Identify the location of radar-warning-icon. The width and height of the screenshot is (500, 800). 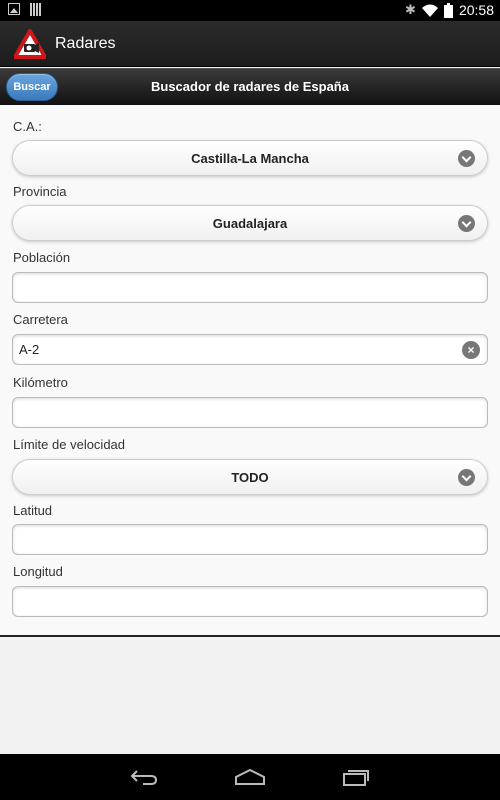
(30, 44).